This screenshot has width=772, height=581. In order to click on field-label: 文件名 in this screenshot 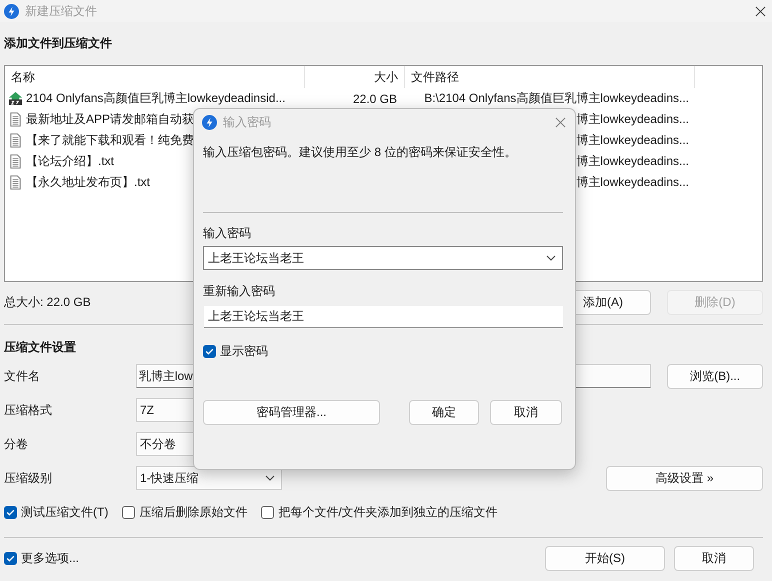, I will do `click(22, 376)`.